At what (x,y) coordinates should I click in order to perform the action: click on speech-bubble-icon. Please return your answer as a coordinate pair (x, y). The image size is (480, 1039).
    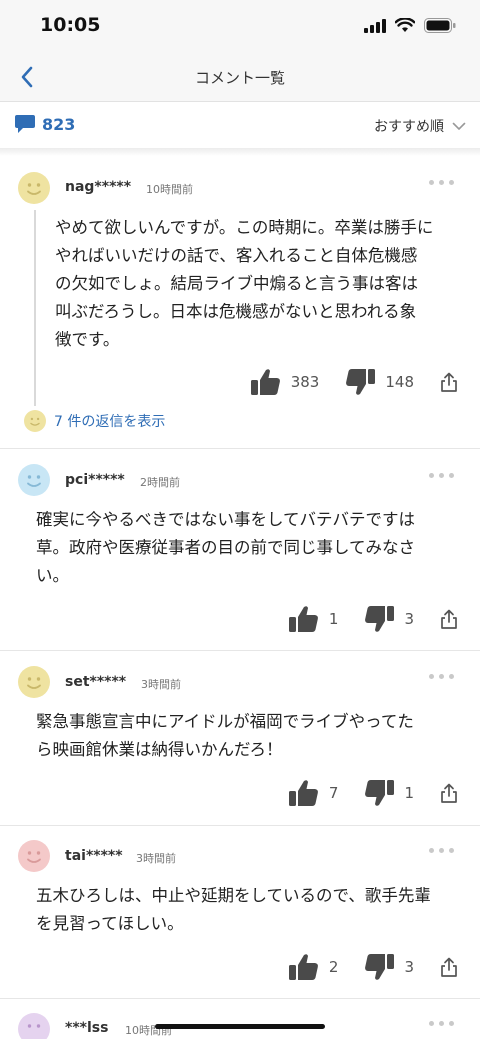
    Looking at the image, I should click on (25, 124).